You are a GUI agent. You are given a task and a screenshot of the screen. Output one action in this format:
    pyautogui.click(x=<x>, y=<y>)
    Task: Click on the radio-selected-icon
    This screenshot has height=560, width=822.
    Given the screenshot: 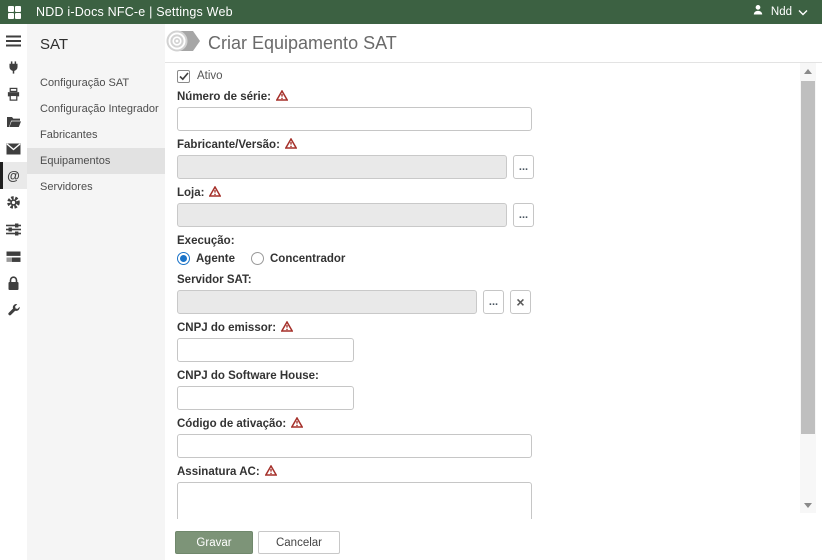 What is the action you would take?
    pyautogui.click(x=183, y=258)
    